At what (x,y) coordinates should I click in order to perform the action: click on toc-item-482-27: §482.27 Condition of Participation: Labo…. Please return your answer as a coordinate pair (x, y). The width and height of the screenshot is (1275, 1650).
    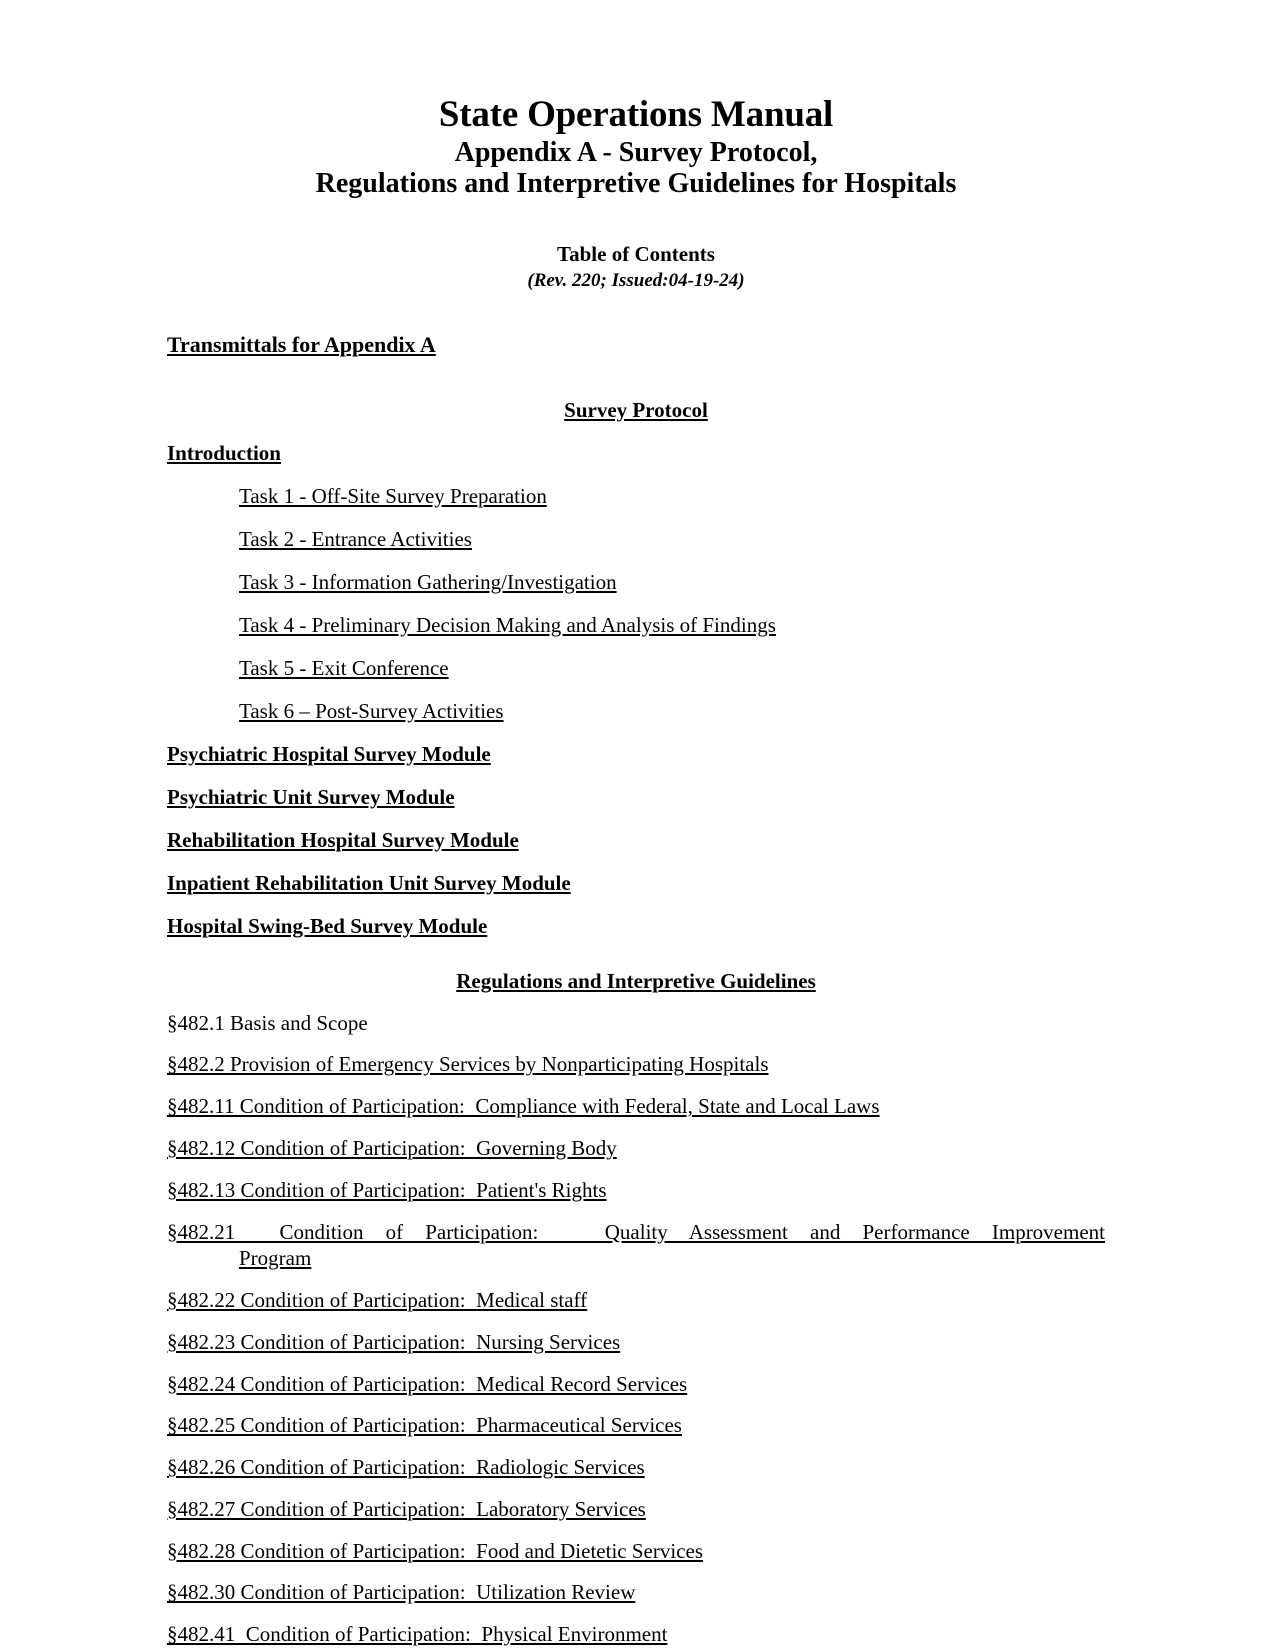
    Looking at the image, I should click on (636, 1509).